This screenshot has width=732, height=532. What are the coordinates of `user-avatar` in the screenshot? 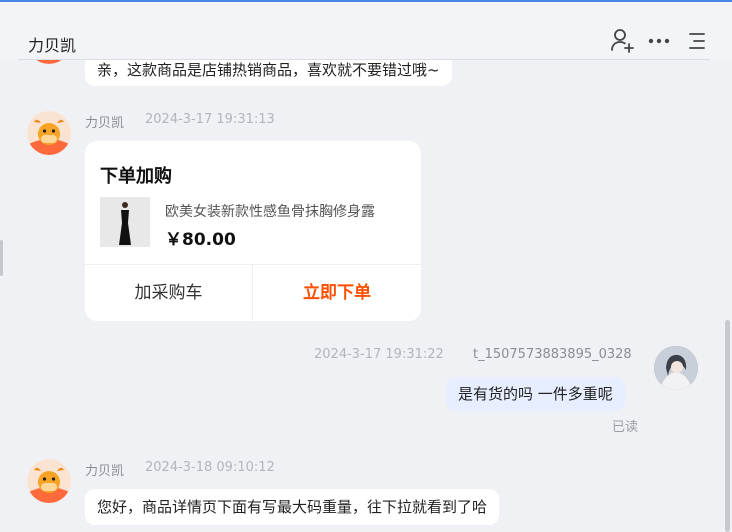 It's located at (676, 368).